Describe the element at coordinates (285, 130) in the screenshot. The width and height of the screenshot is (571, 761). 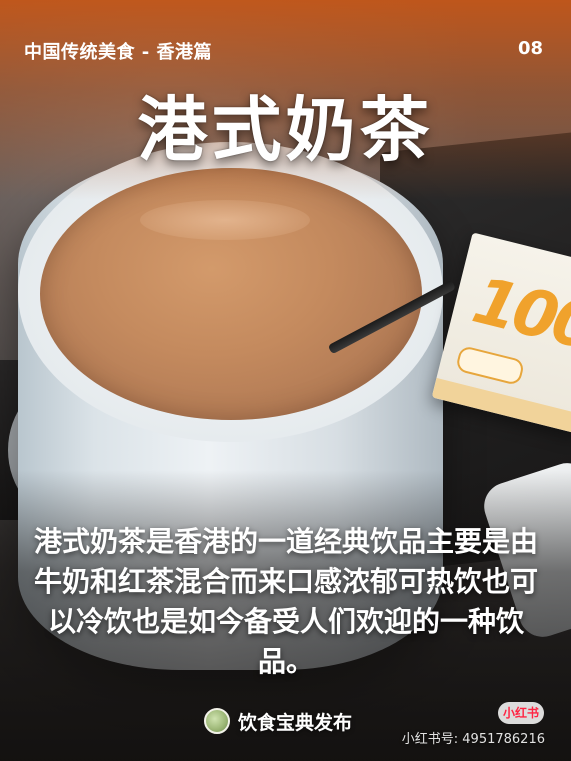
I see `page-title: 港式奶茶` at that location.